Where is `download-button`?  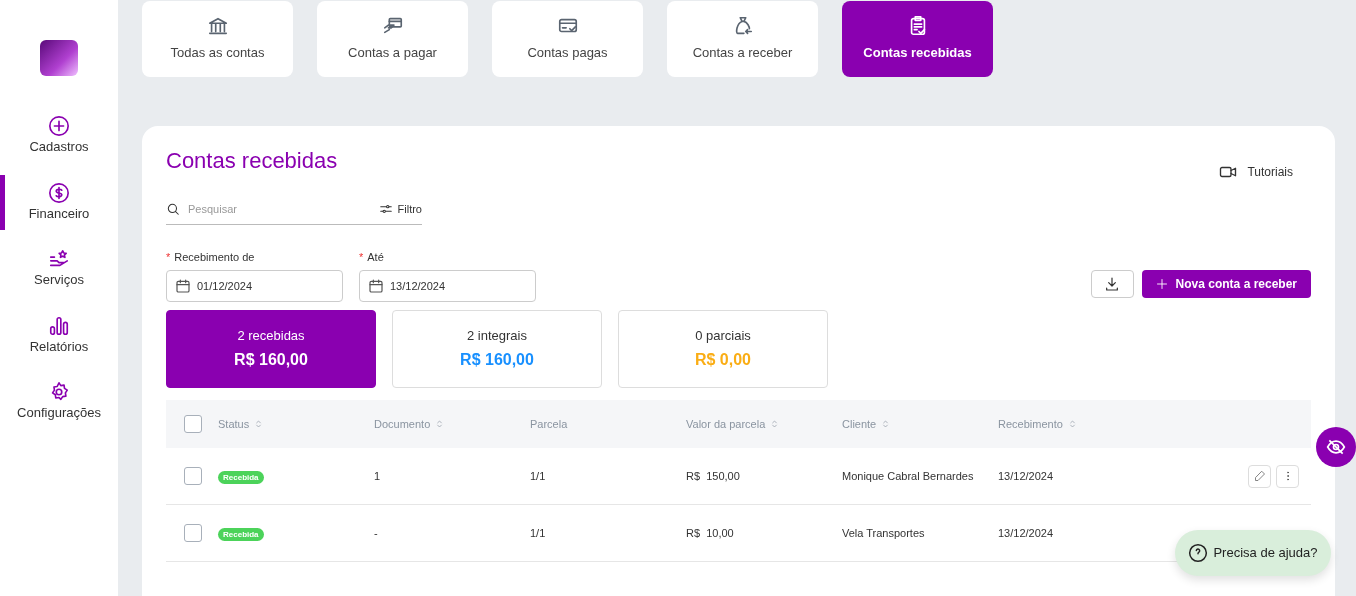
download-button is located at coordinates (1112, 284).